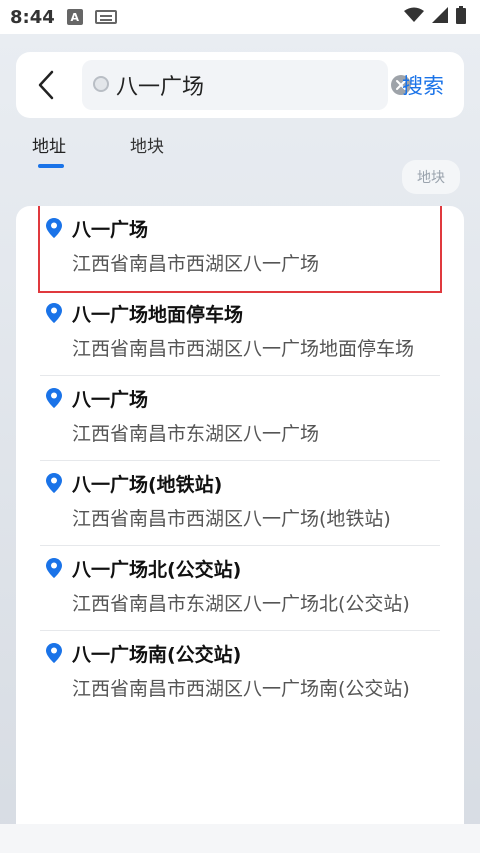 The height and width of the screenshot is (853, 480). Describe the element at coordinates (240, 503) in the screenshot. I see `result-item: 八一广场(地铁站) 江西省南昌市西湖区八一广场(地铁站)` at that location.